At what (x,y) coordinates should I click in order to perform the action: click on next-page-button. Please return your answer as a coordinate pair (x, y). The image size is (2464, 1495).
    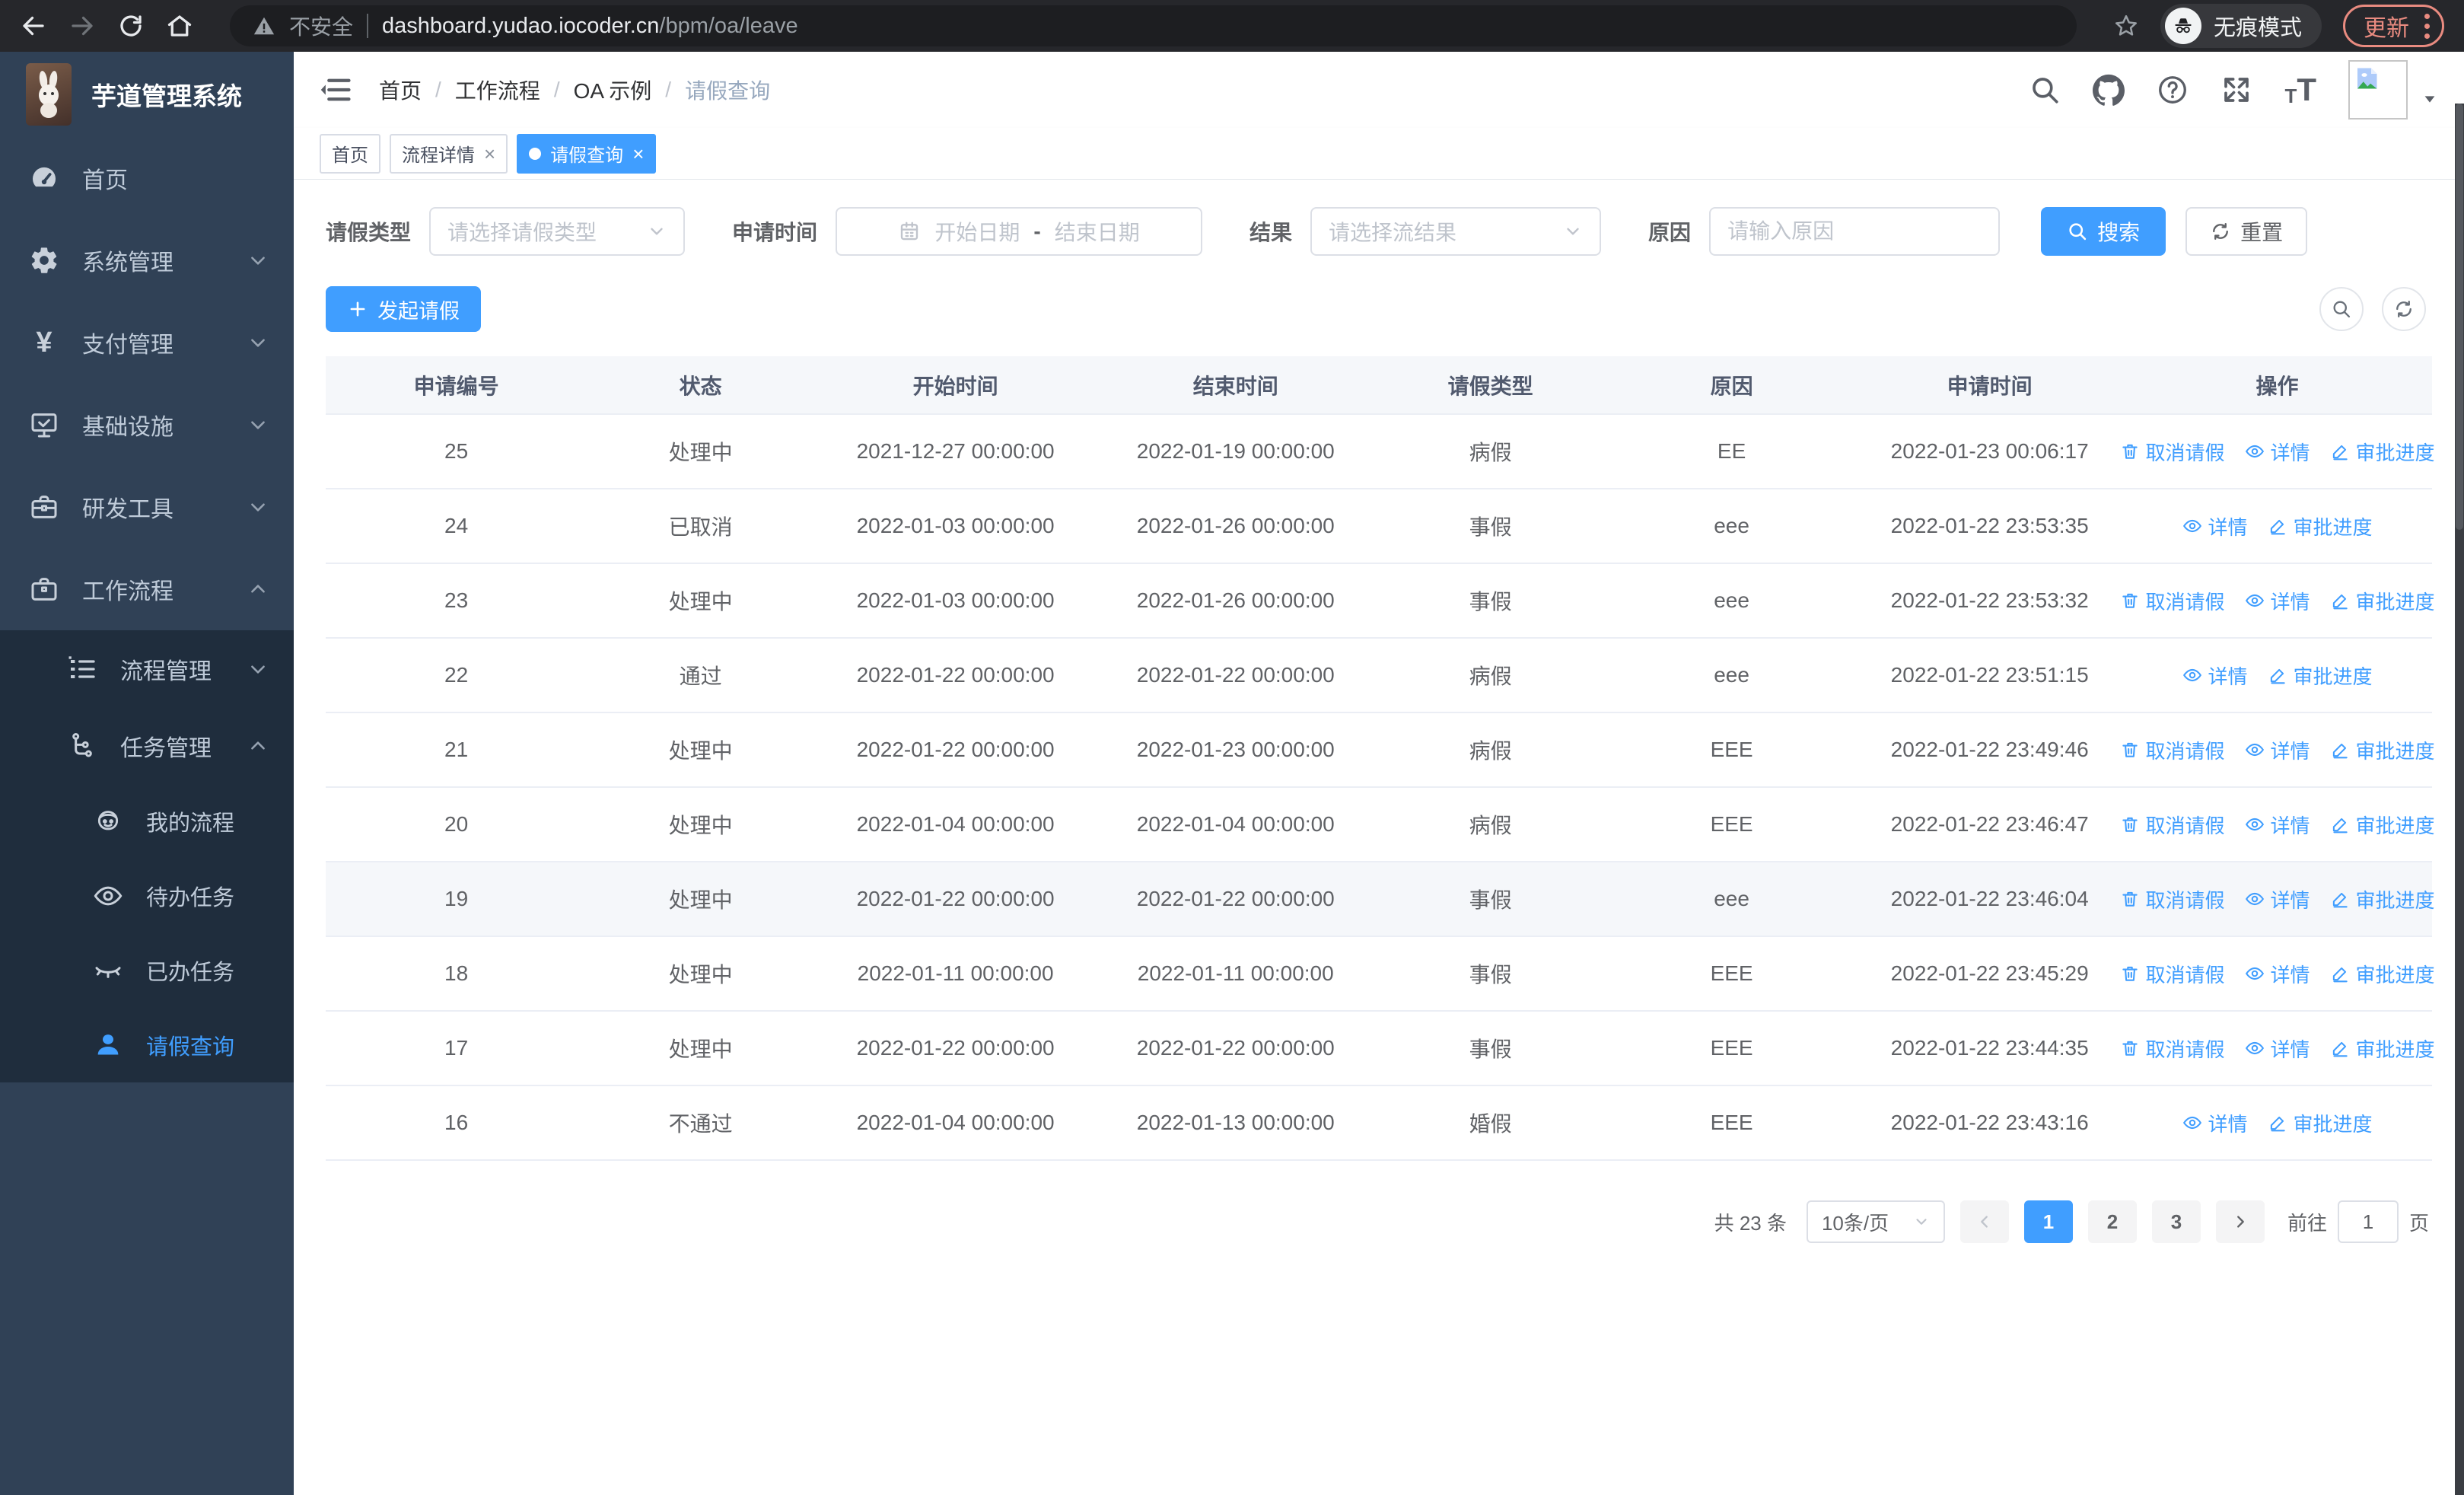
    Looking at the image, I should click on (2240, 1222).